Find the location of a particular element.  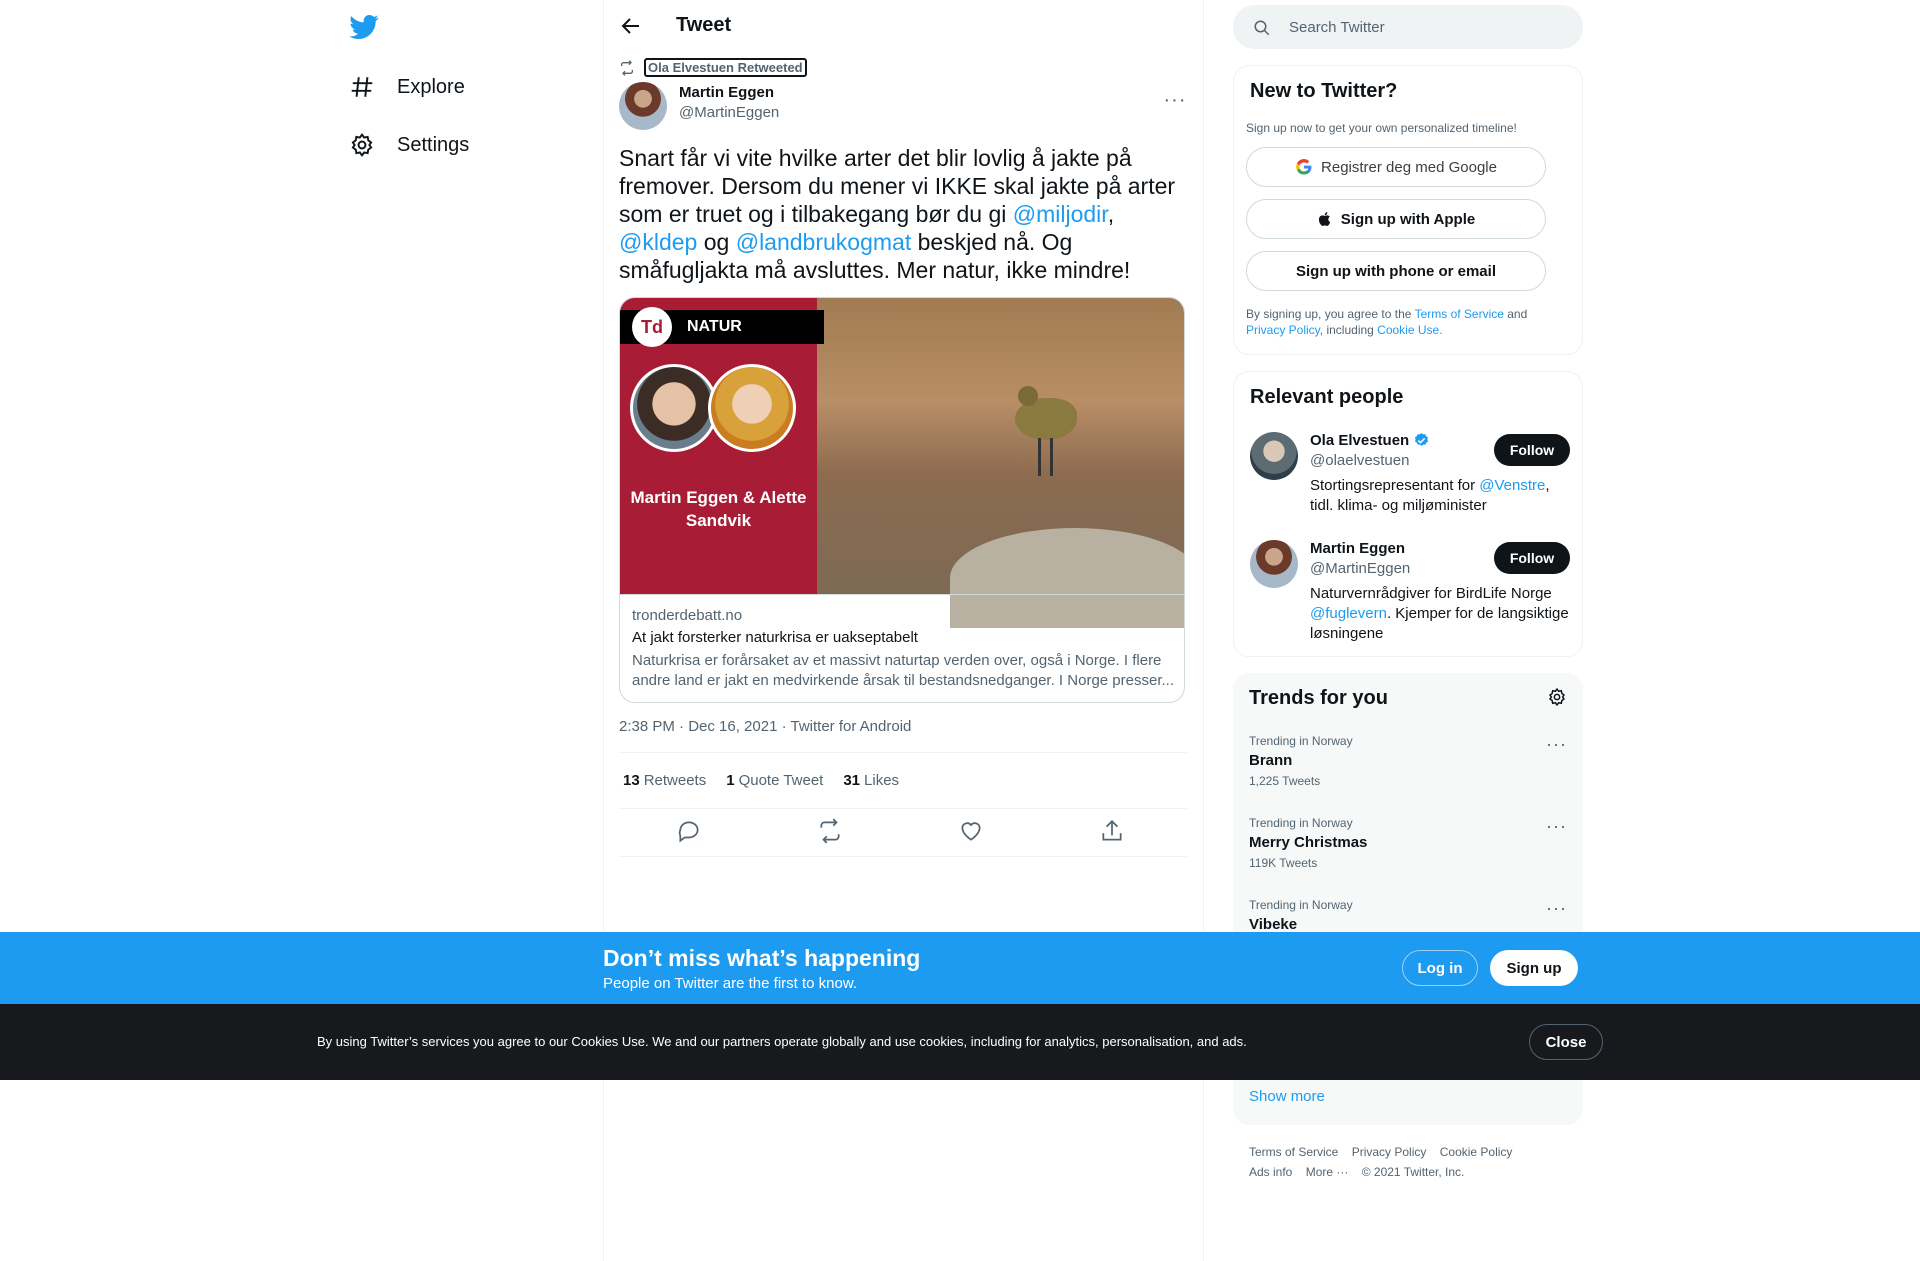

share-icon is located at coordinates (1112, 831).